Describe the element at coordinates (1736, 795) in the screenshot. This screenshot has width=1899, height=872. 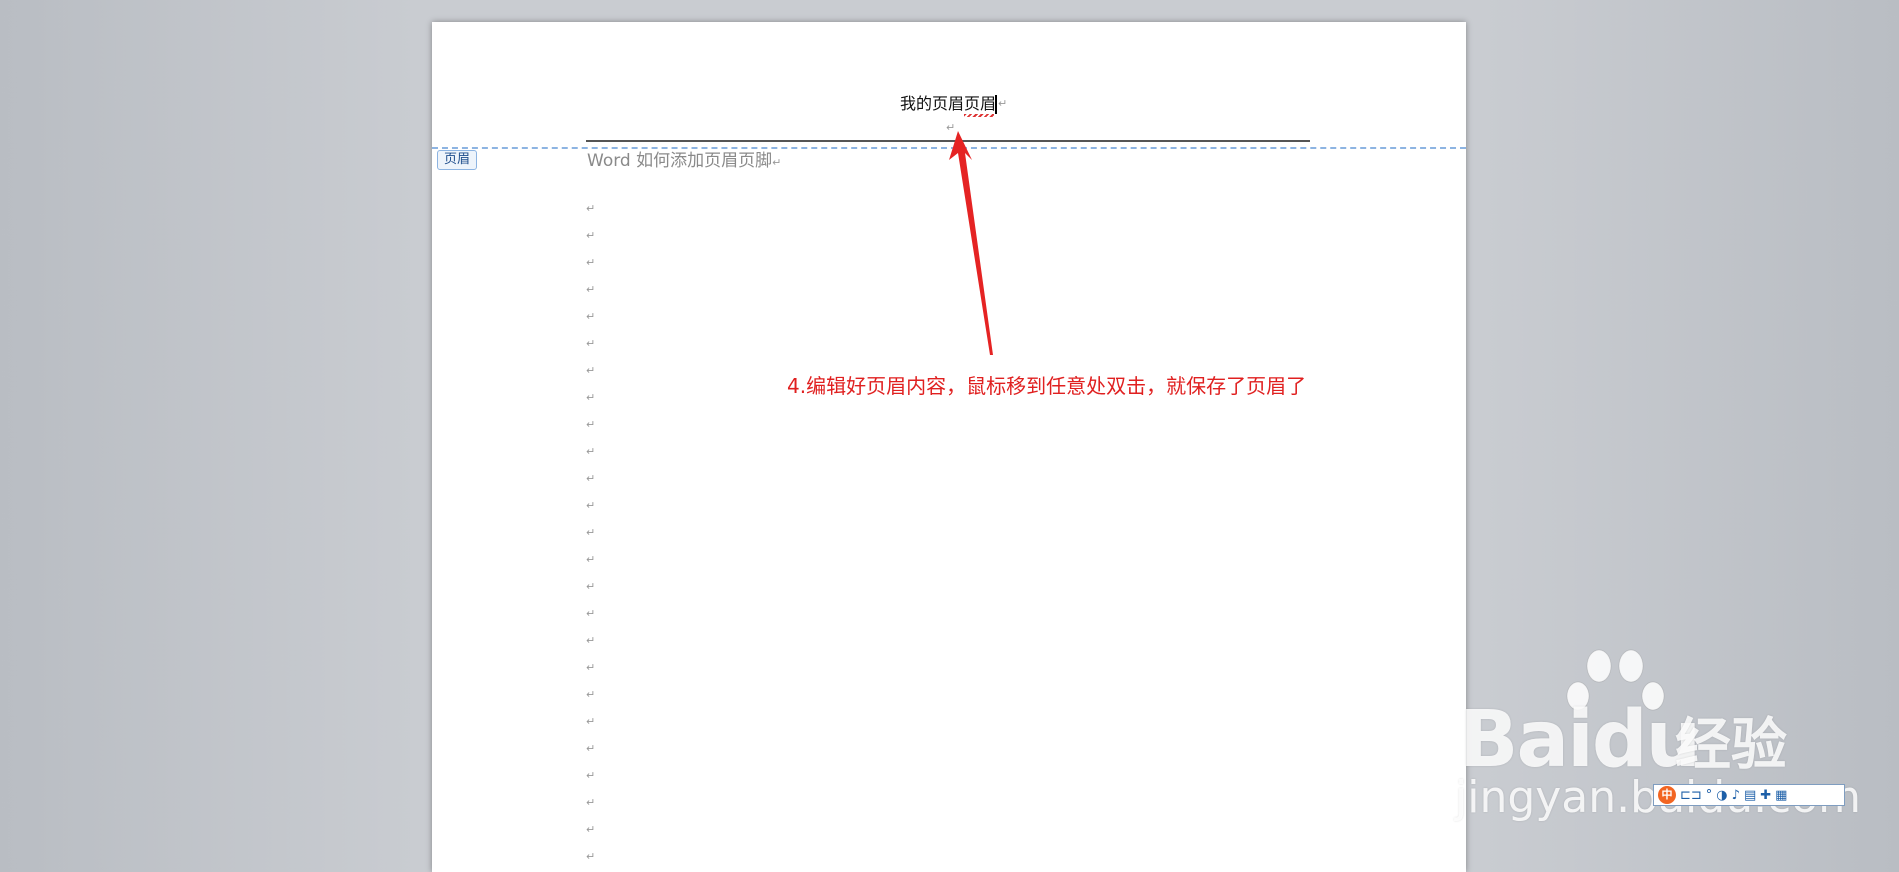
I see `mic-icon: ♪` at that location.